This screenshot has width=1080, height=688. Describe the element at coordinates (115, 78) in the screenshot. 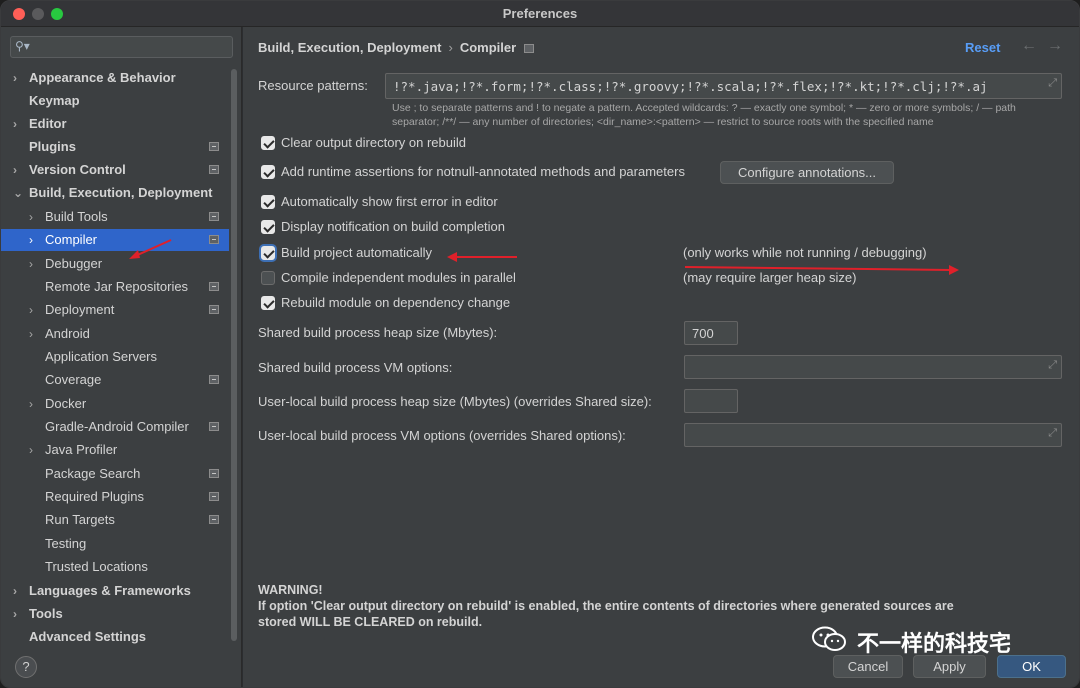

I see `sidebar-item-appearance-behavior: › Appearance & Behavior` at that location.